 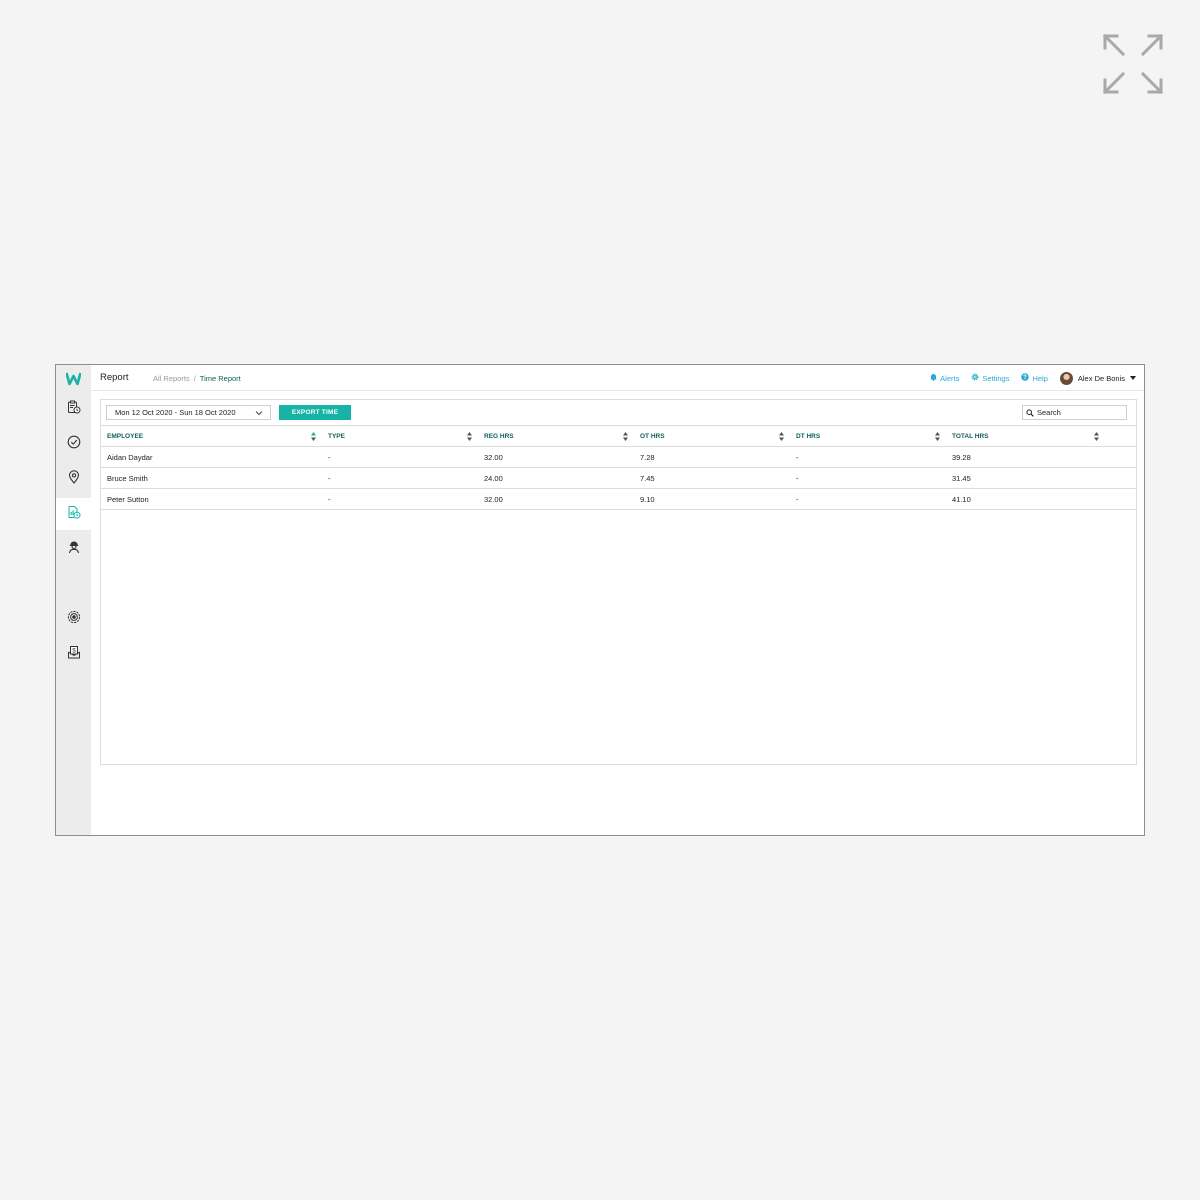 I want to click on clipboard-clock-icon, so click(x=74, y=409).